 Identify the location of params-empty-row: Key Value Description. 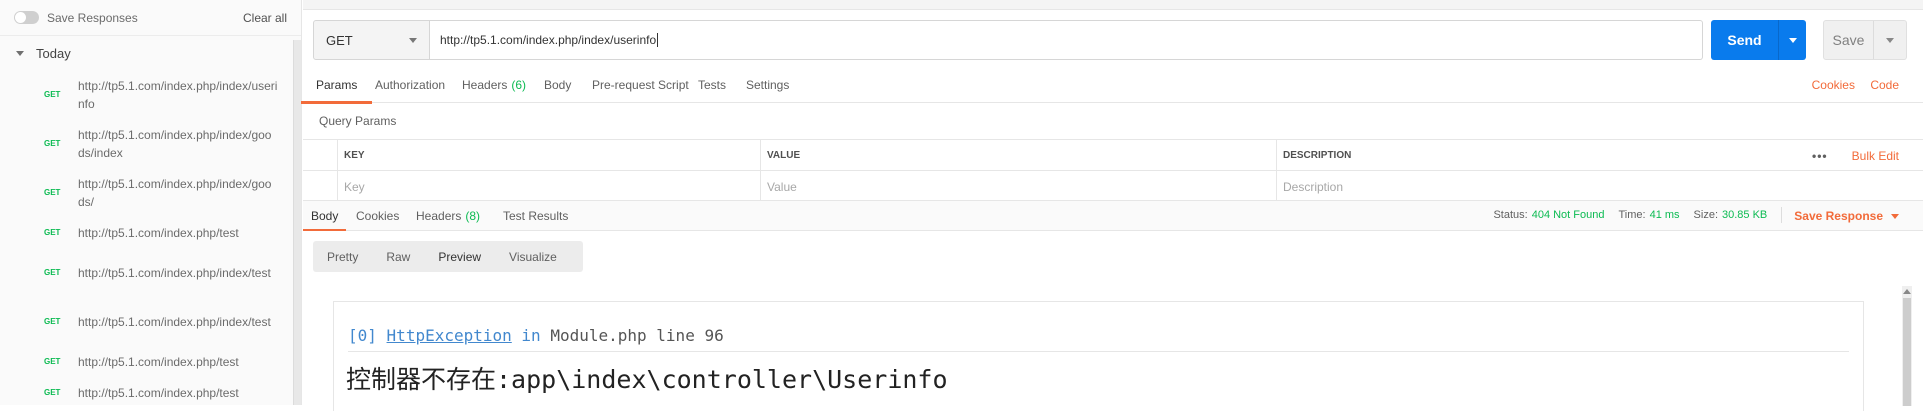
(1113, 186).